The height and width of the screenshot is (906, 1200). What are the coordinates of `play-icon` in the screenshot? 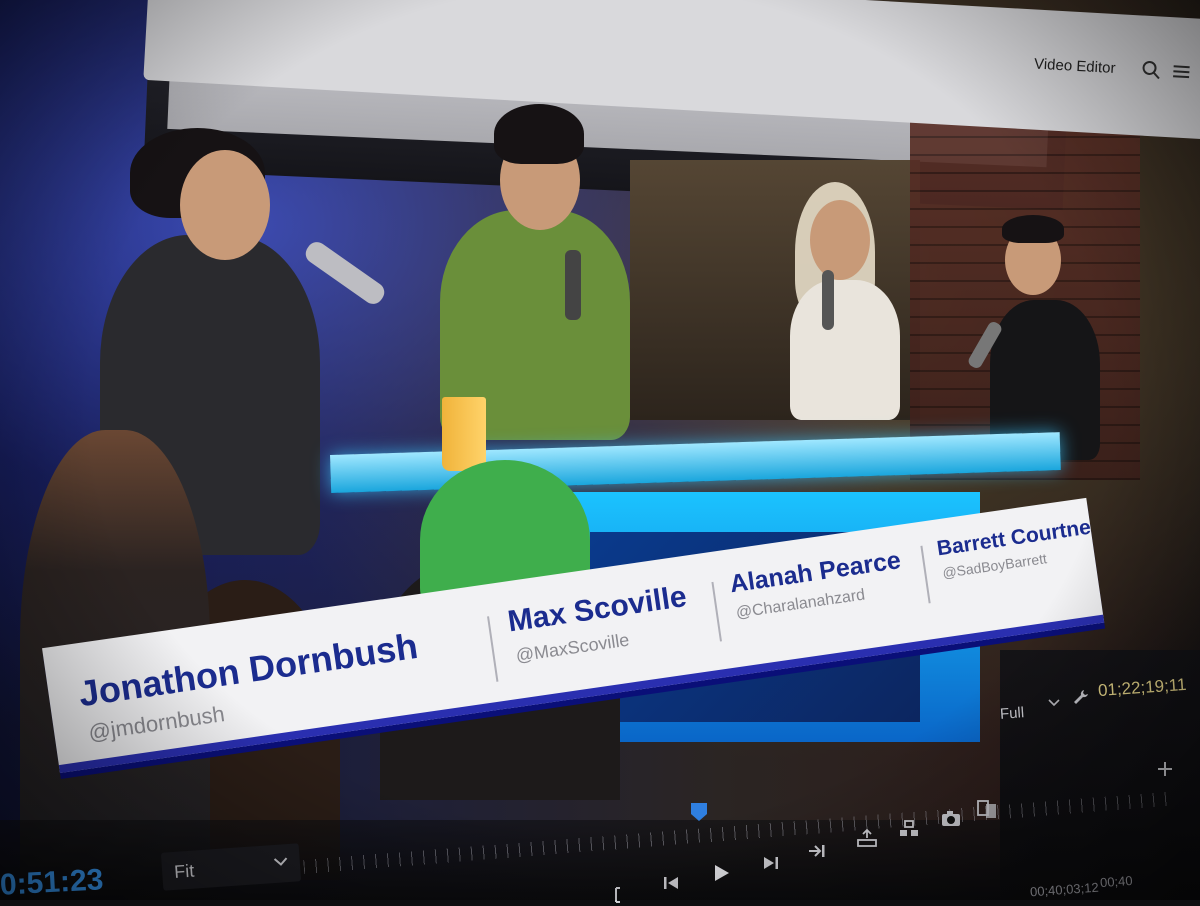 It's located at (721, 873).